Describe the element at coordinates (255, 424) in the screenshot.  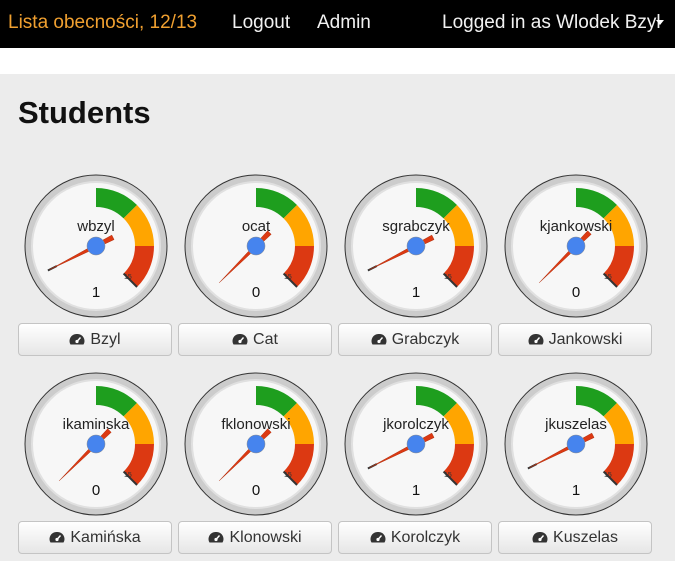
I see `gauge-login-label: fklonowski` at that location.